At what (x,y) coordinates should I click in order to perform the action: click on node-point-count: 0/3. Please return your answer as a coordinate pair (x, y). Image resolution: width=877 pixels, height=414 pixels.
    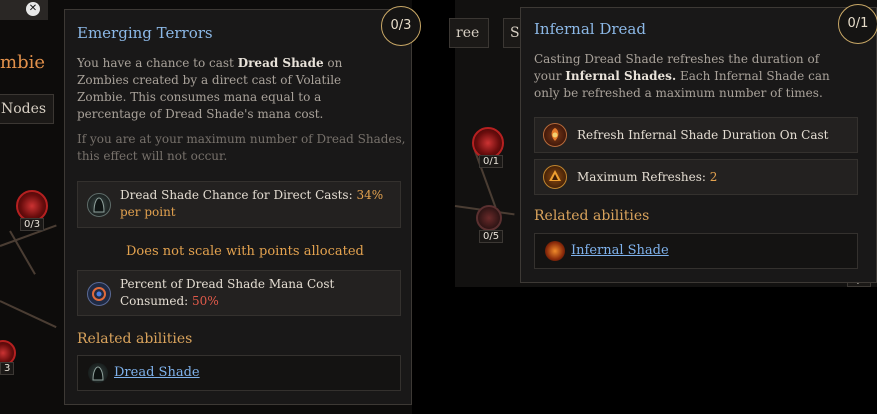
    Looking at the image, I should click on (32, 224).